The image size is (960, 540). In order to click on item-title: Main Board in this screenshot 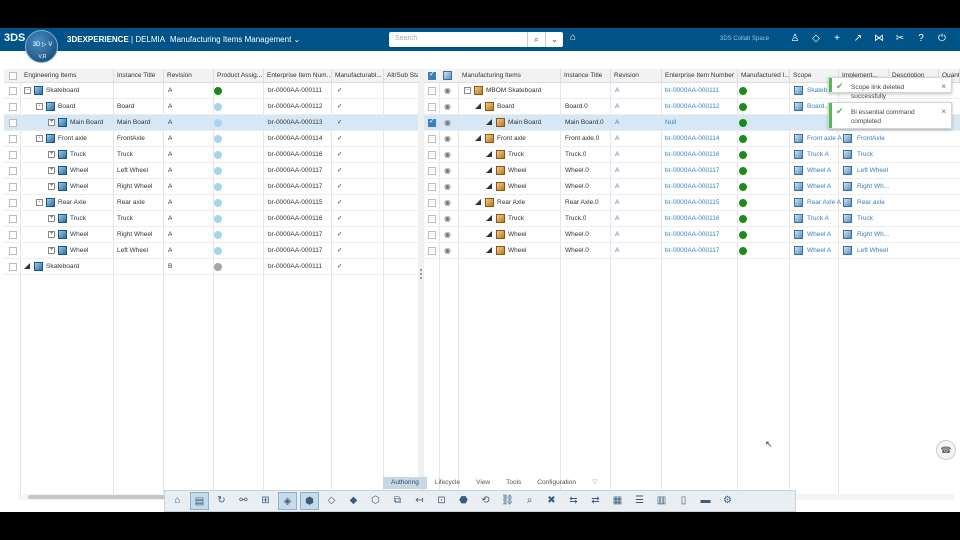, I will do `click(524, 123)`.